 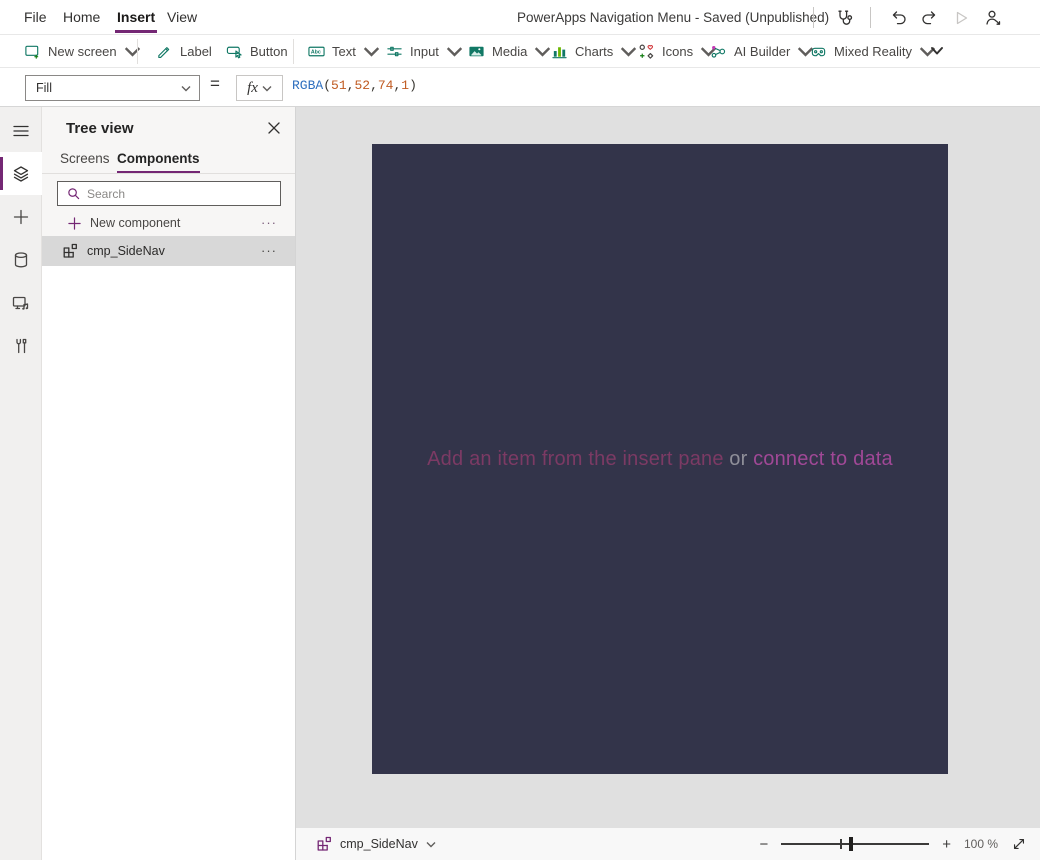 I want to click on tab-screens: Screens, so click(x=85, y=158).